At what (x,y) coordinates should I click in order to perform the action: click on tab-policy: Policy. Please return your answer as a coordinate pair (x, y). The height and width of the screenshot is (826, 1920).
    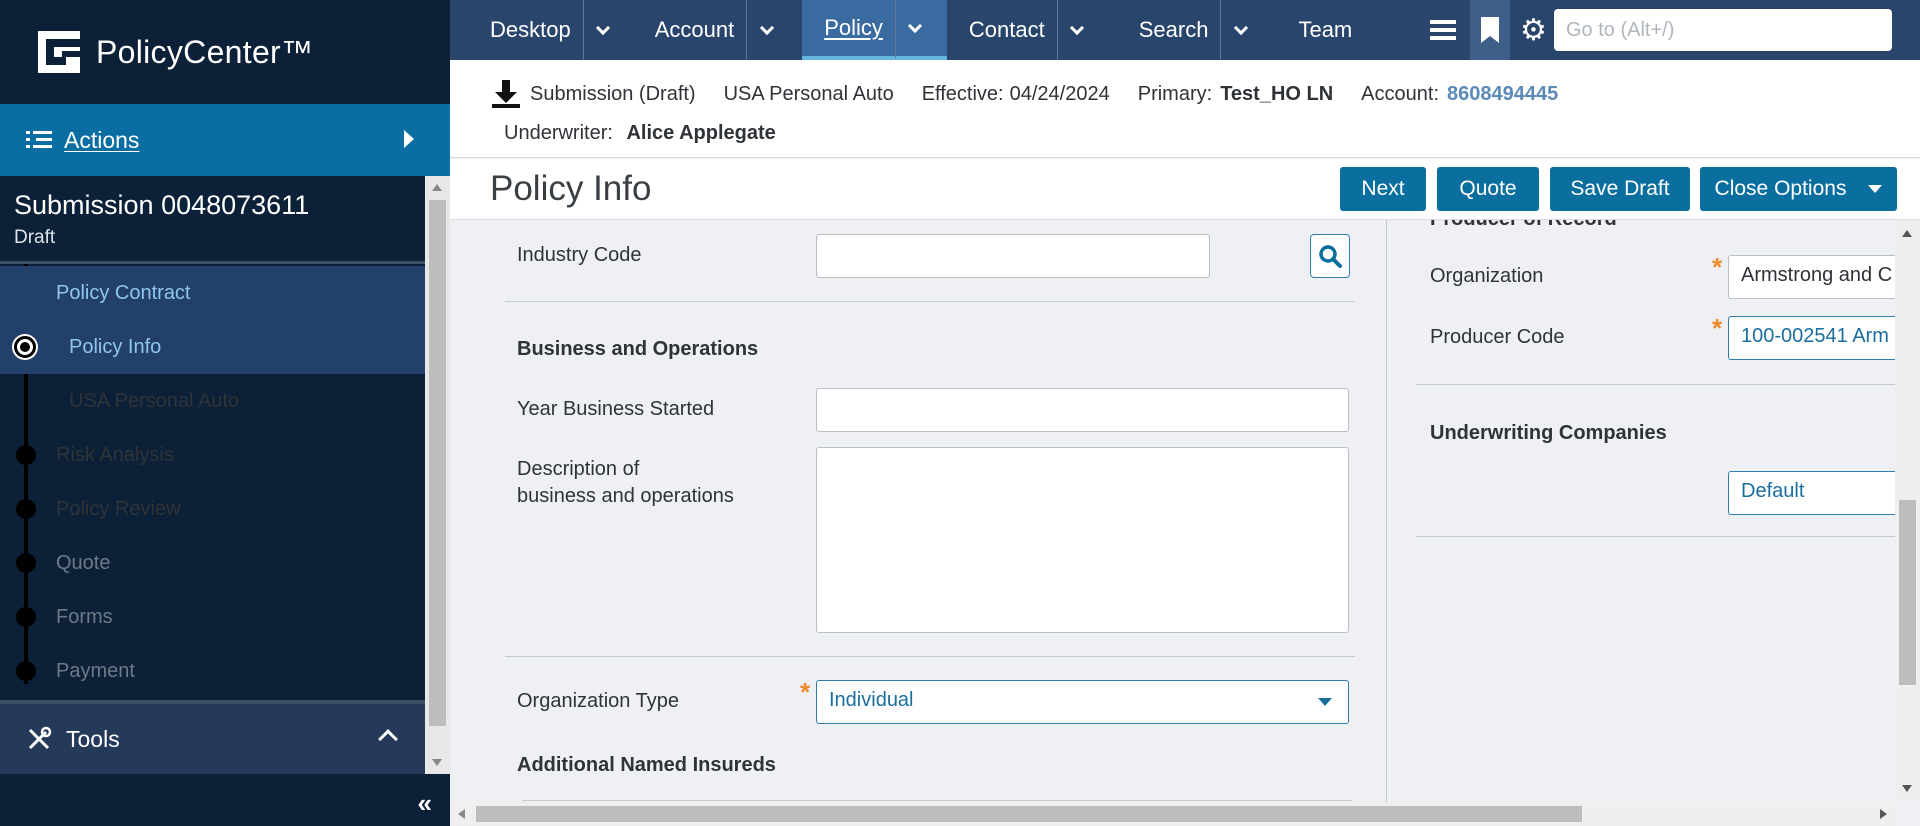
    Looking at the image, I should click on (874, 30).